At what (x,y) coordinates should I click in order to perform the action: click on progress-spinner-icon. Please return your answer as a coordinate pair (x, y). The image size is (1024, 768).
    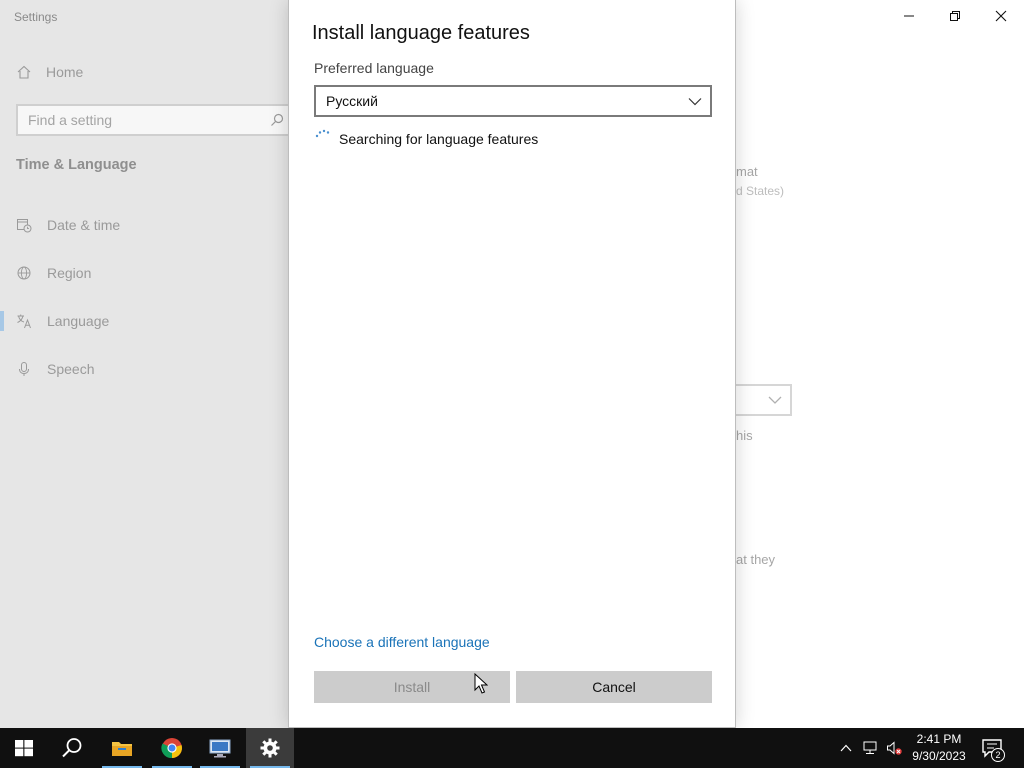
    Looking at the image, I should click on (322, 133).